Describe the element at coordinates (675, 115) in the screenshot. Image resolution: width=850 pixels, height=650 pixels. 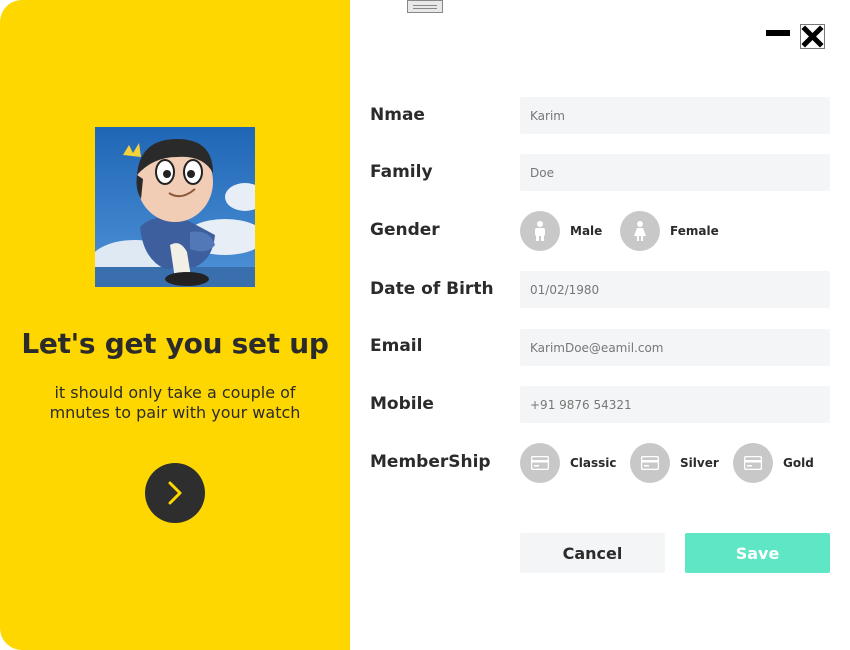
I see `name-field` at that location.